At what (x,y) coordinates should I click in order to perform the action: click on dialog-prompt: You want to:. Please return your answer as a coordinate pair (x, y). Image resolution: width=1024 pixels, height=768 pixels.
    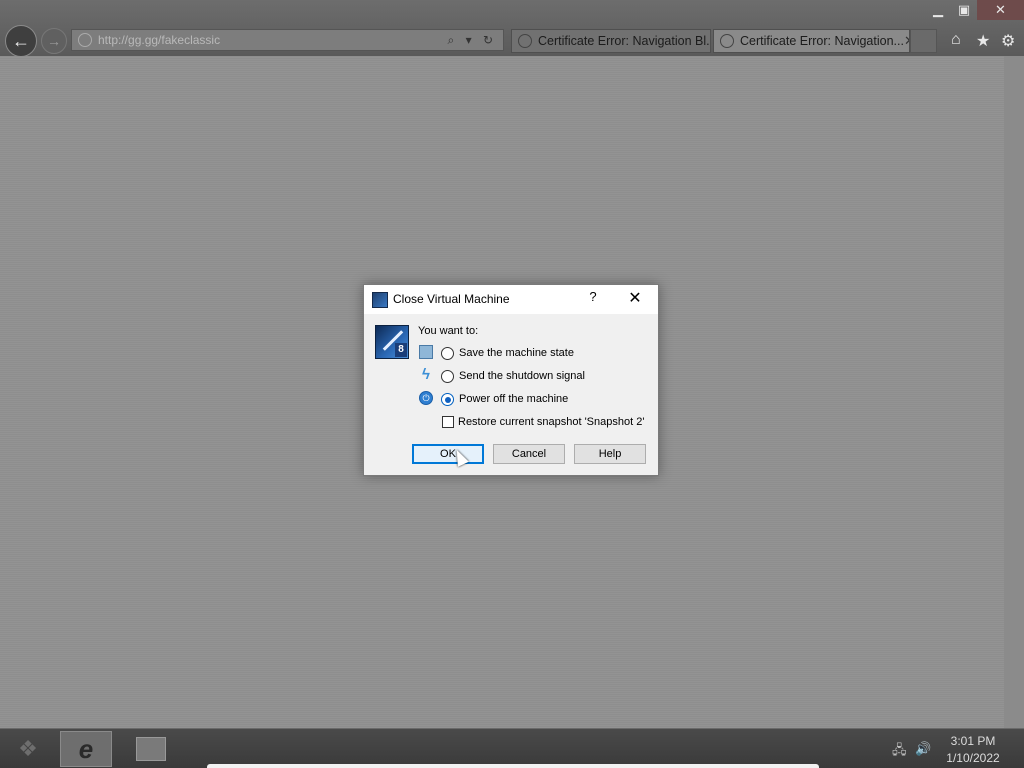
    Looking at the image, I should click on (448, 331).